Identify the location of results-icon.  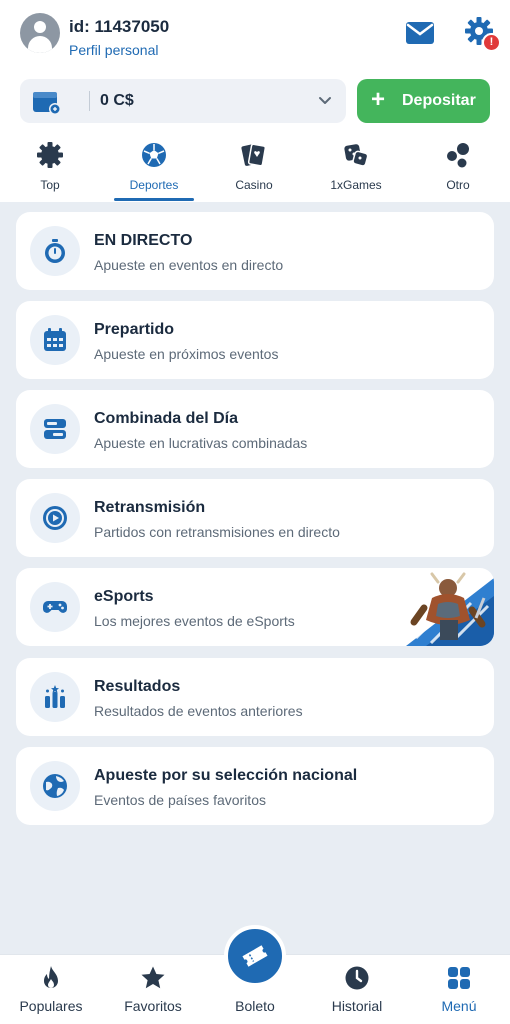
(55, 696).